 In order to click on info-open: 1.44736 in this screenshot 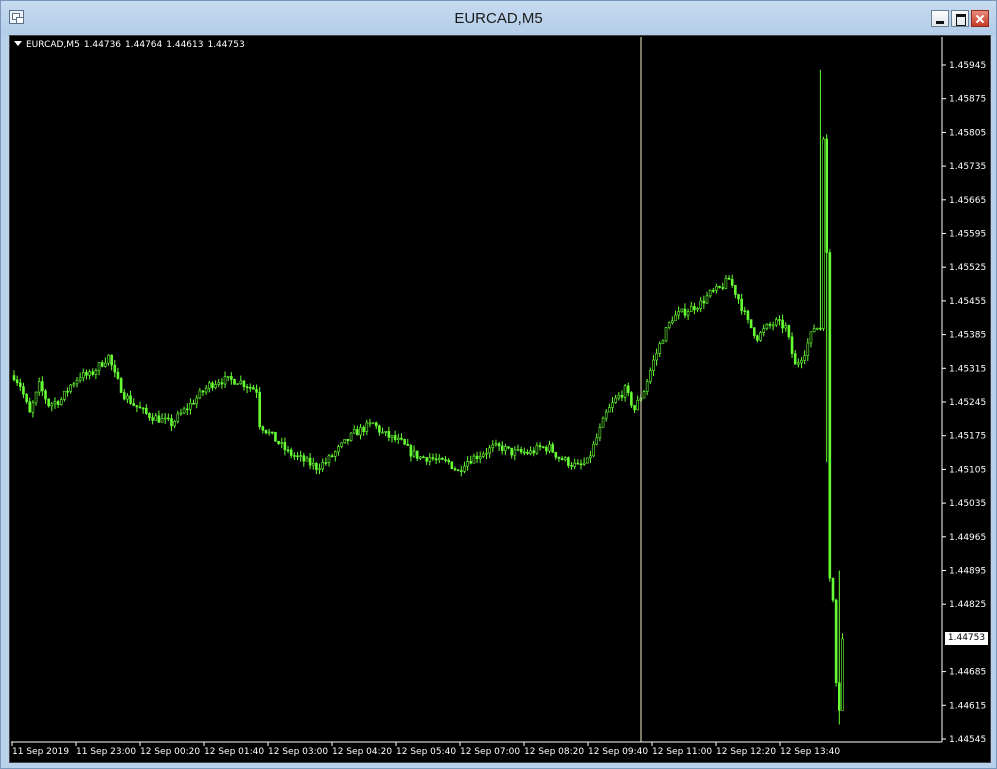, I will do `click(102, 45)`.